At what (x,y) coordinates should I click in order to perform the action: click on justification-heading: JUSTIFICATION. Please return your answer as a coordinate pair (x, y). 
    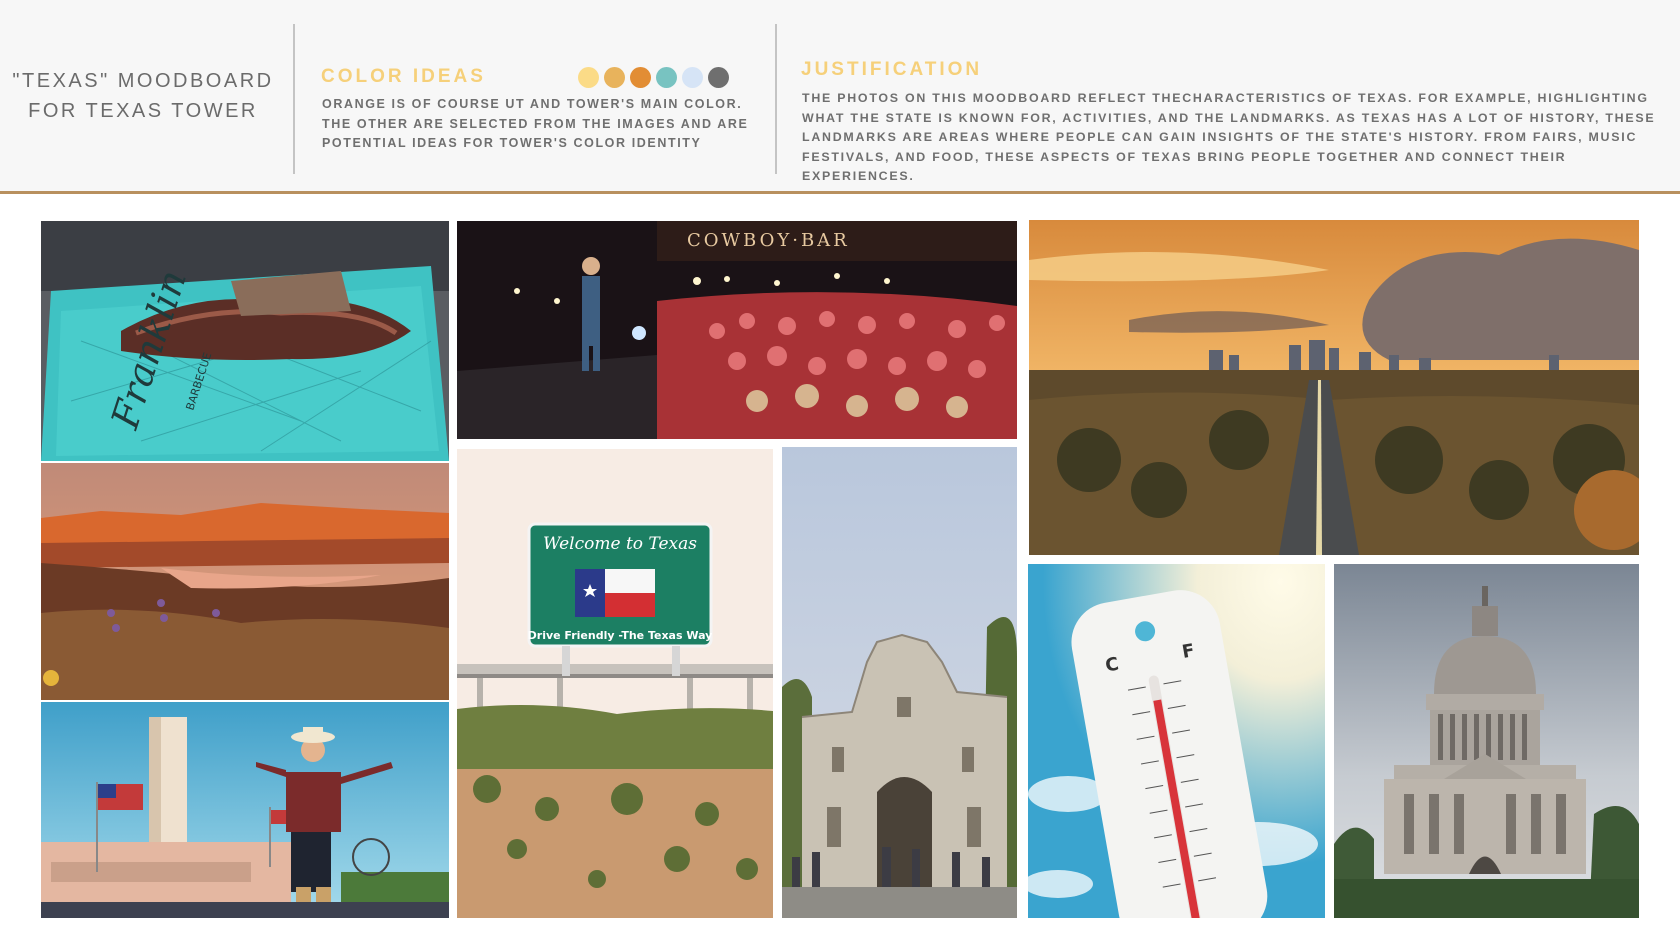
    Looking at the image, I should click on (892, 69).